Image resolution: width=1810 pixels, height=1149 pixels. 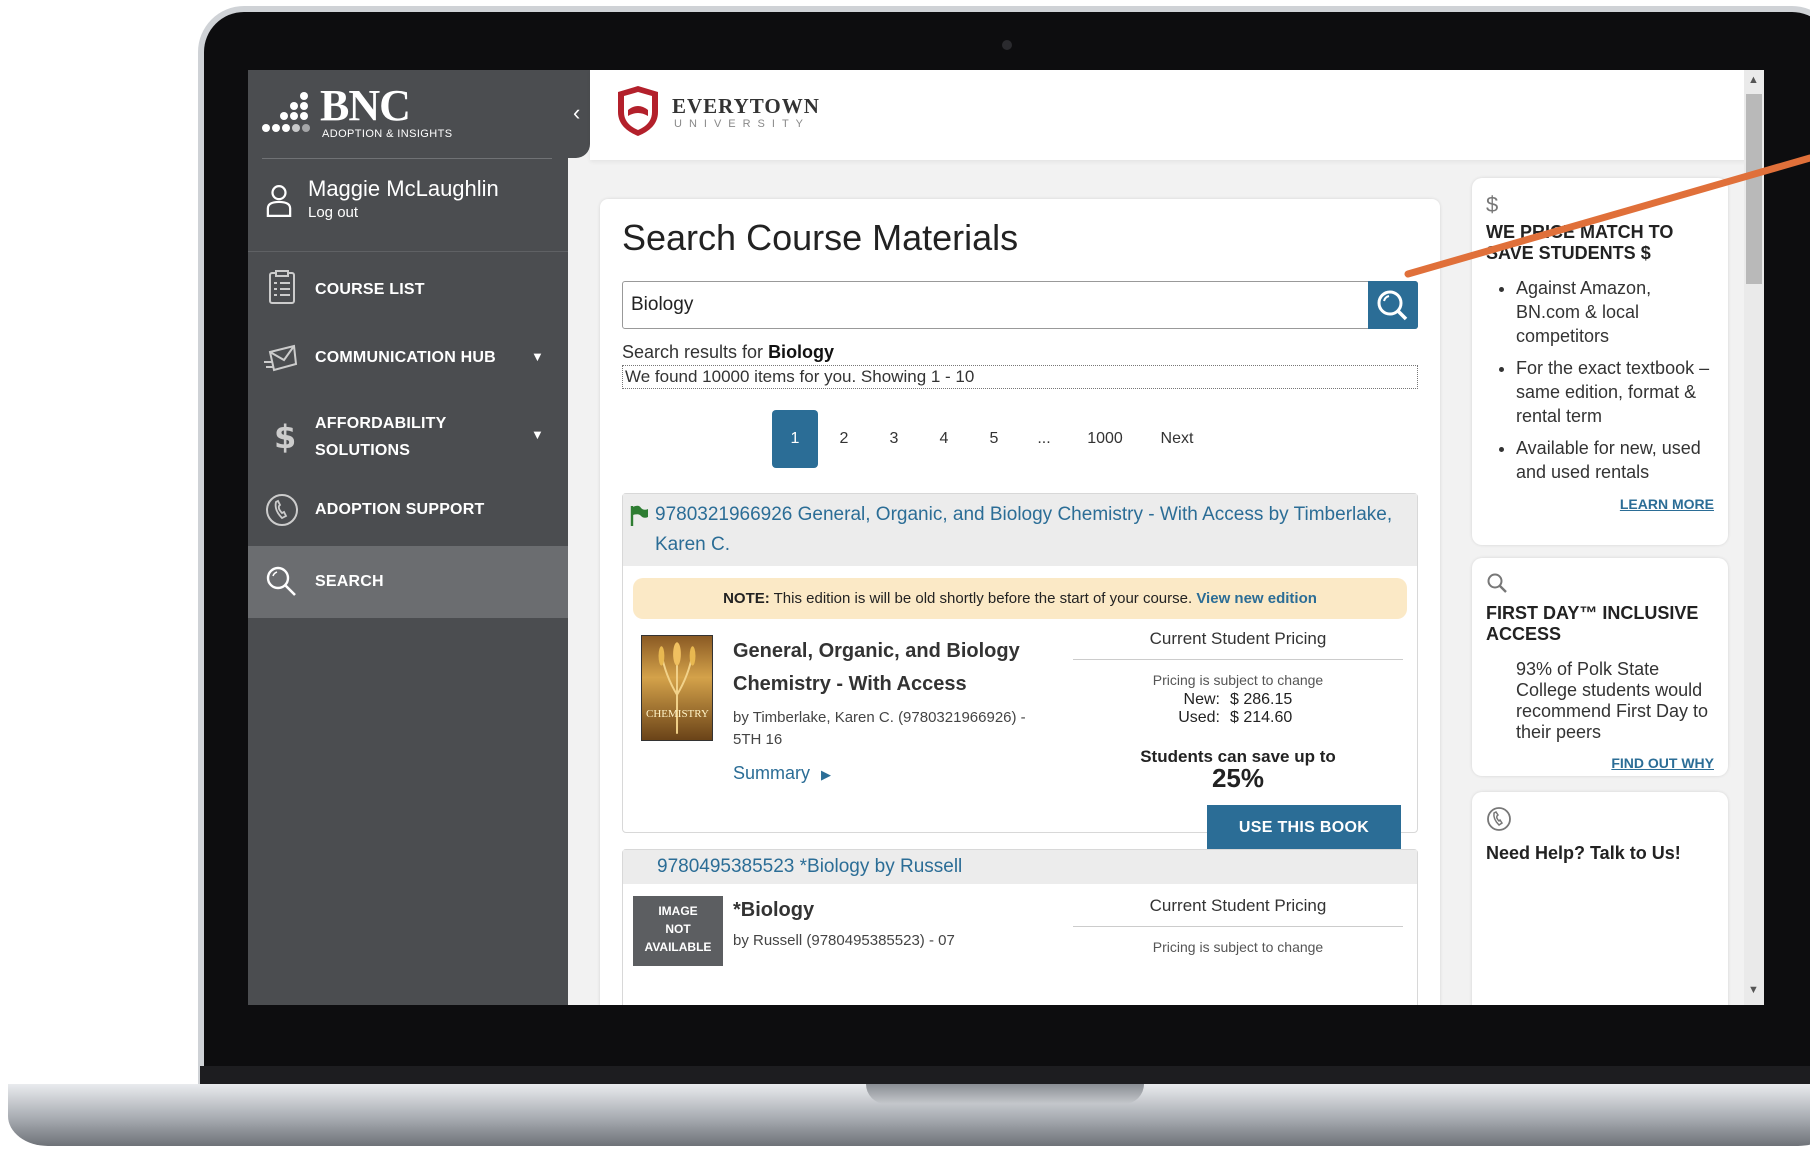 What do you see at coordinates (1592, 623) in the screenshot?
I see `first-day-title: FIRST DAY™ INCLUSIVE ACCESS` at bounding box center [1592, 623].